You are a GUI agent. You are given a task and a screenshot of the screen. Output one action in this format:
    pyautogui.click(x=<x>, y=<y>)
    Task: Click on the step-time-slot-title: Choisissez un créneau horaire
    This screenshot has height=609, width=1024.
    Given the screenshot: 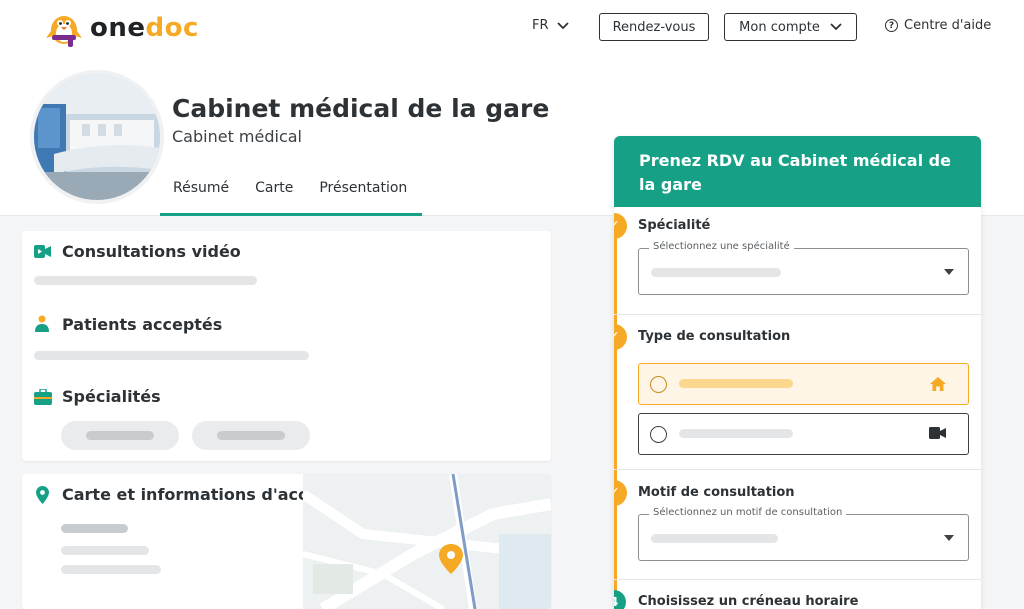 What is the action you would take?
    pyautogui.click(x=748, y=601)
    